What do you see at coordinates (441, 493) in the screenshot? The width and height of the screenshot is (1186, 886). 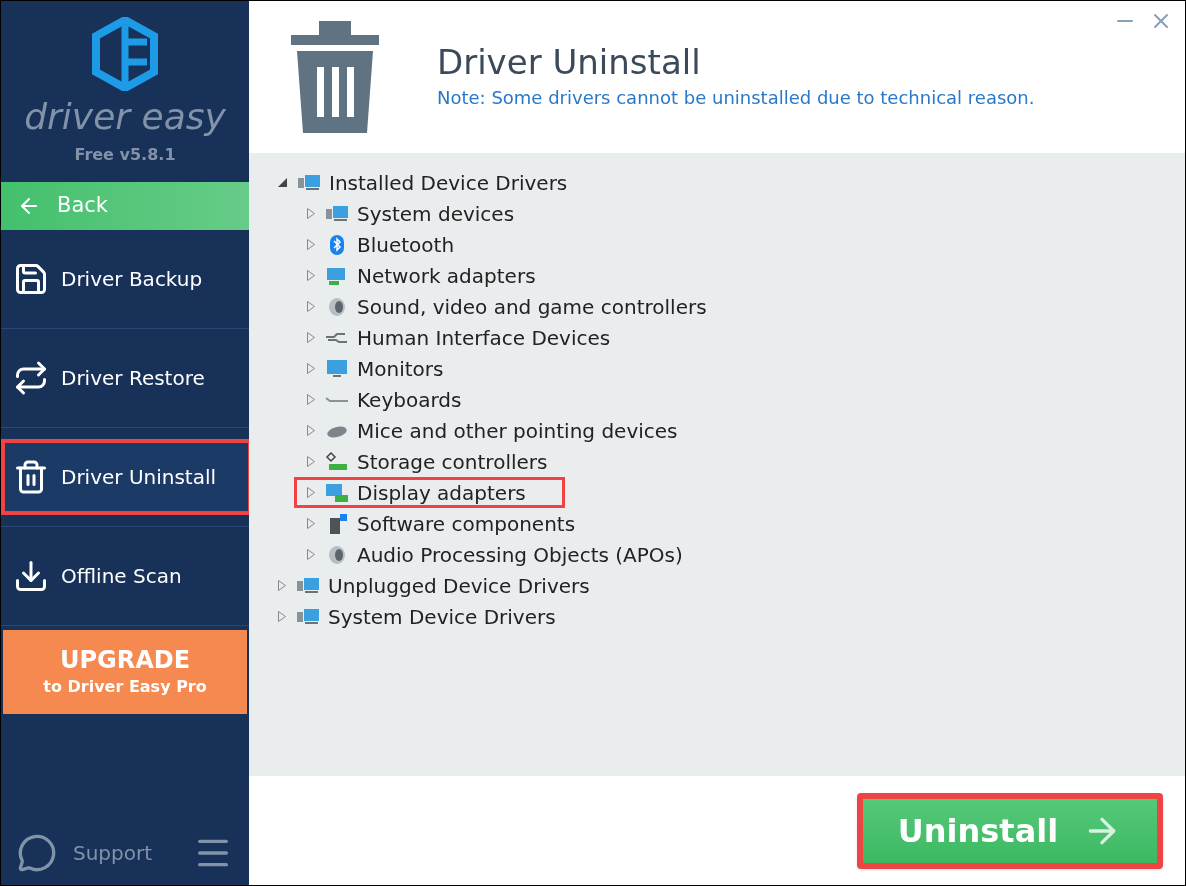 I see `tree-label: Display adapters` at bounding box center [441, 493].